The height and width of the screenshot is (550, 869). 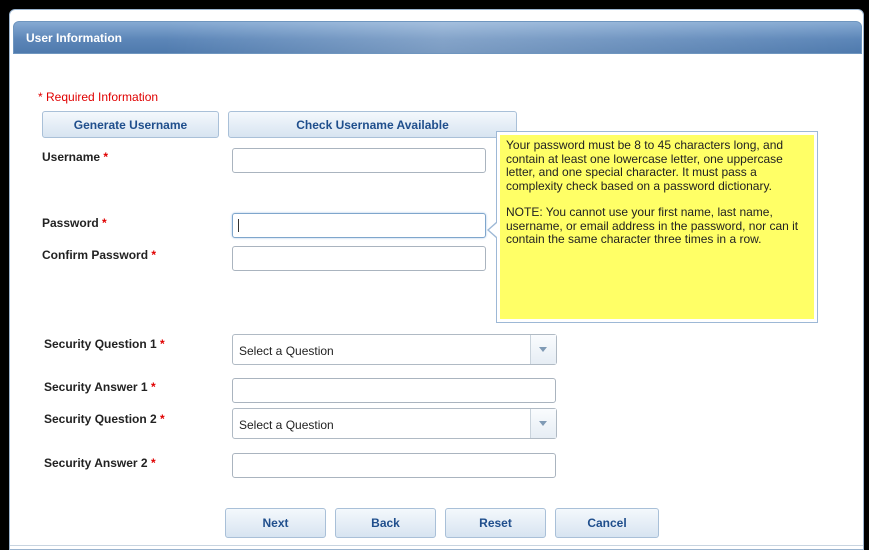 I want to click on cancel-button: Cancel, so click(x=607, y=523).